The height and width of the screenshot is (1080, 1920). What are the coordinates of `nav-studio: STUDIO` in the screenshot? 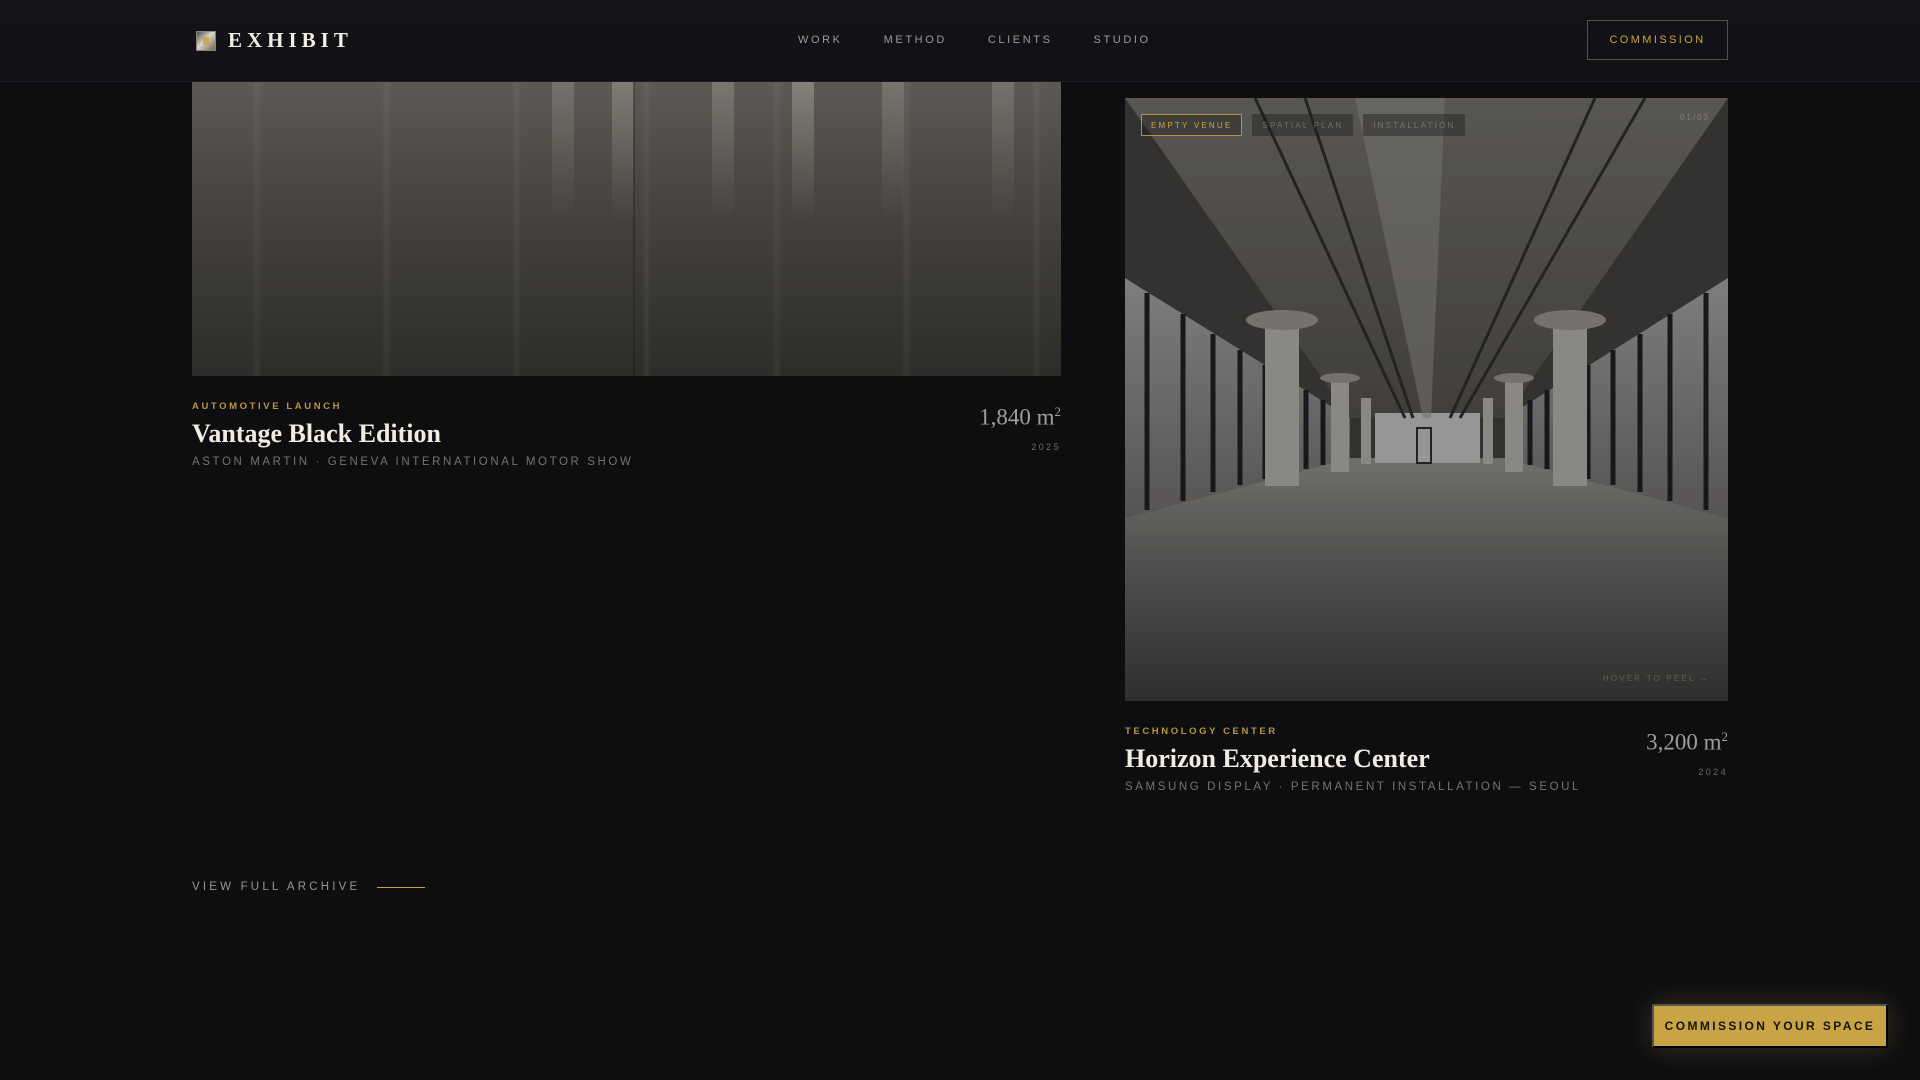 It's located at (1122, 40).